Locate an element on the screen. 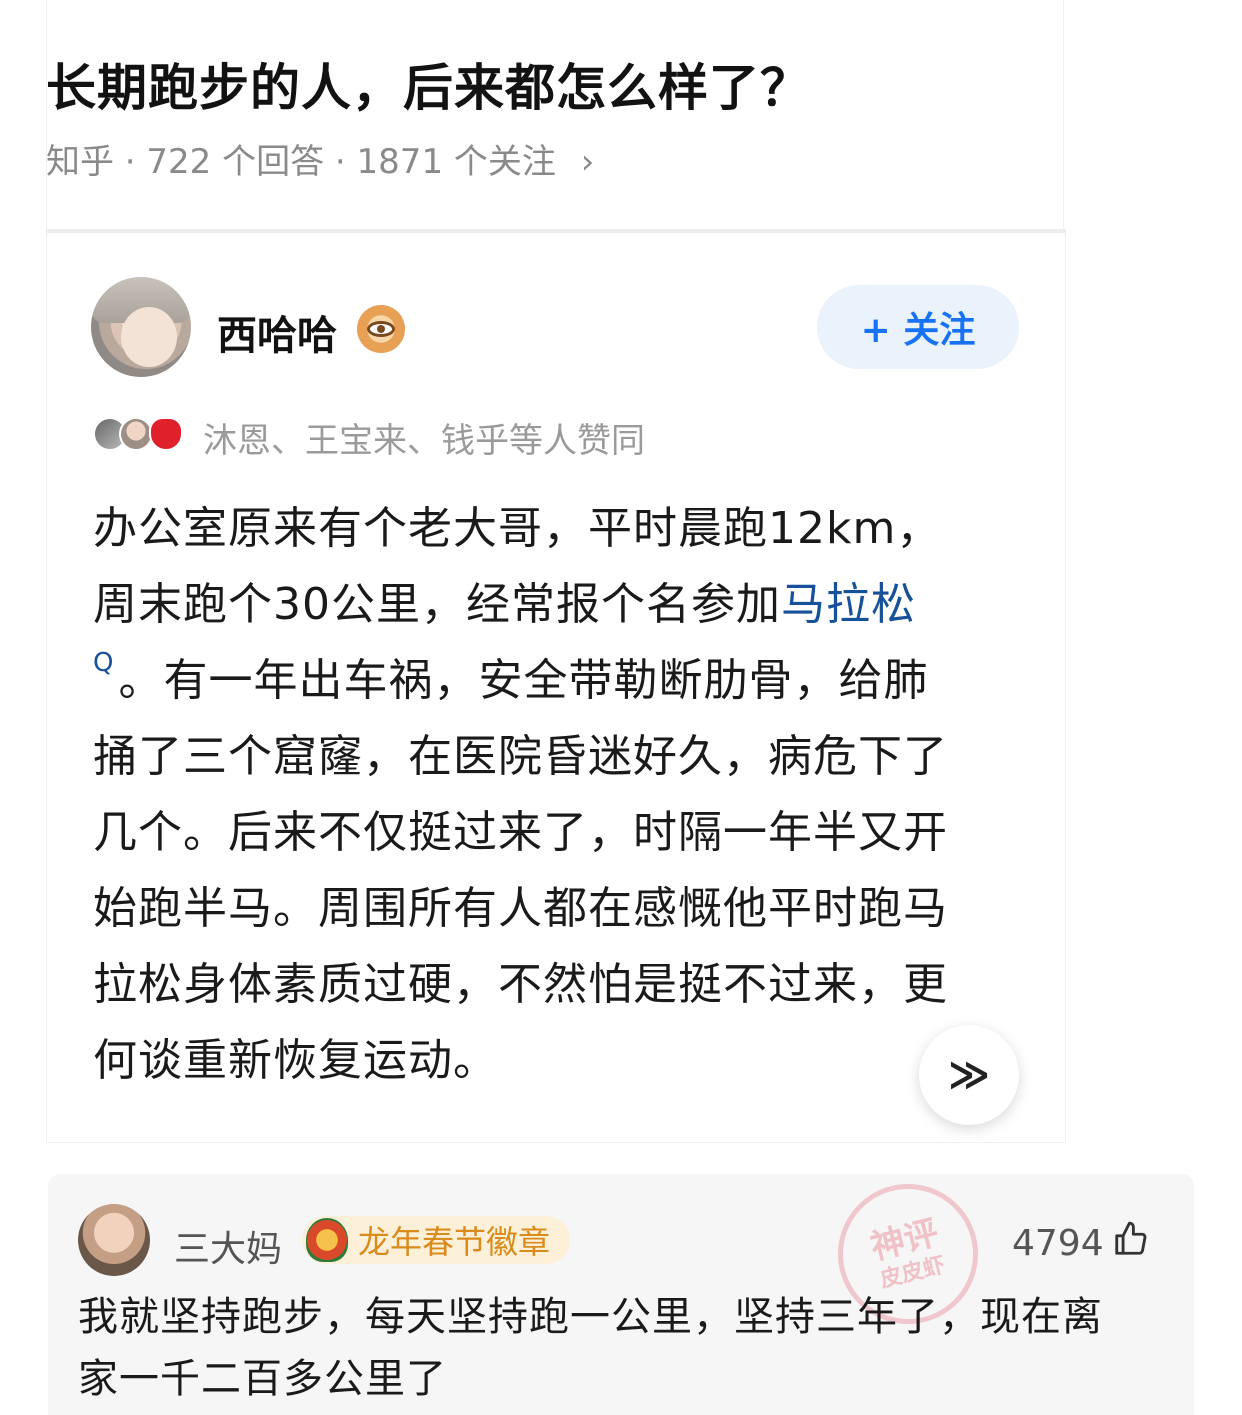 Image resolution: width=1242 pixels, height=1415 pixels. answer-line: 办公室原来有个老大哥，平时晨跑12km， is located at coordinates (517, 528).